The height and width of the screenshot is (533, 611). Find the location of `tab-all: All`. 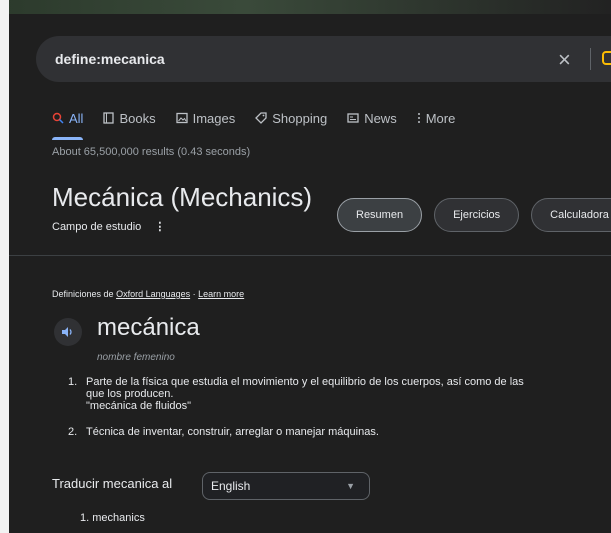

tab-all: All is located at coordinates (68, 122).